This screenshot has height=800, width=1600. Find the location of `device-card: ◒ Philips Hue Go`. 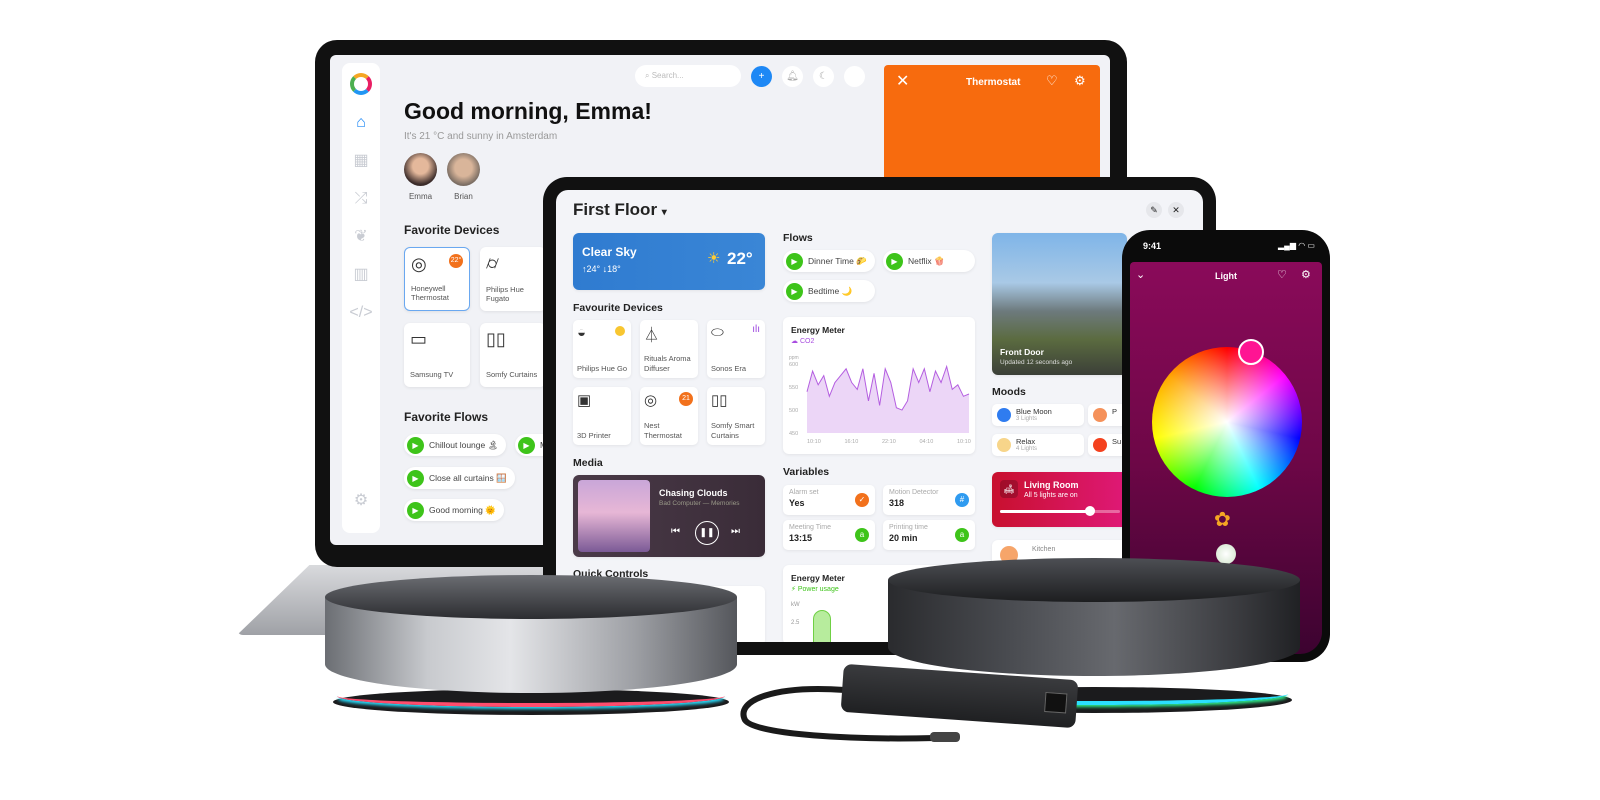

device-card: ◒ Philips Hue Go is located at coordinates (602, 349).